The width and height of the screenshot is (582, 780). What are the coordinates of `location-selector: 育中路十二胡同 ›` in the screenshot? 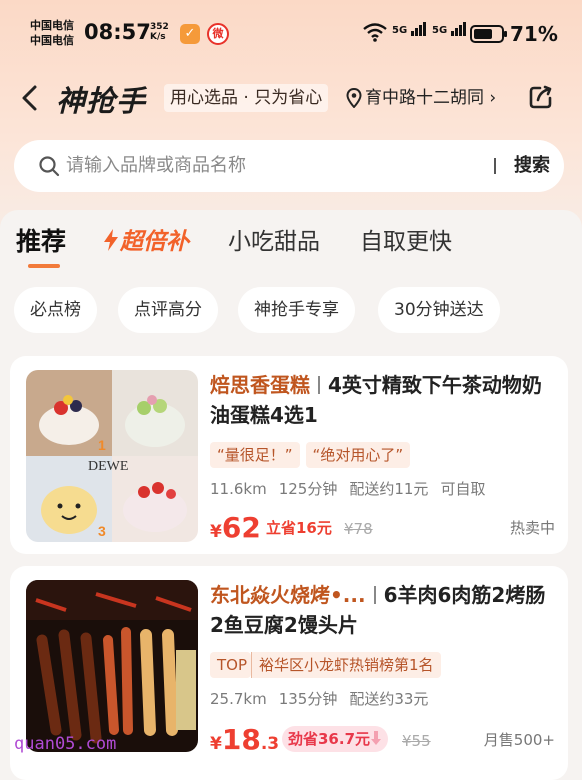 It's located at (421, 98).